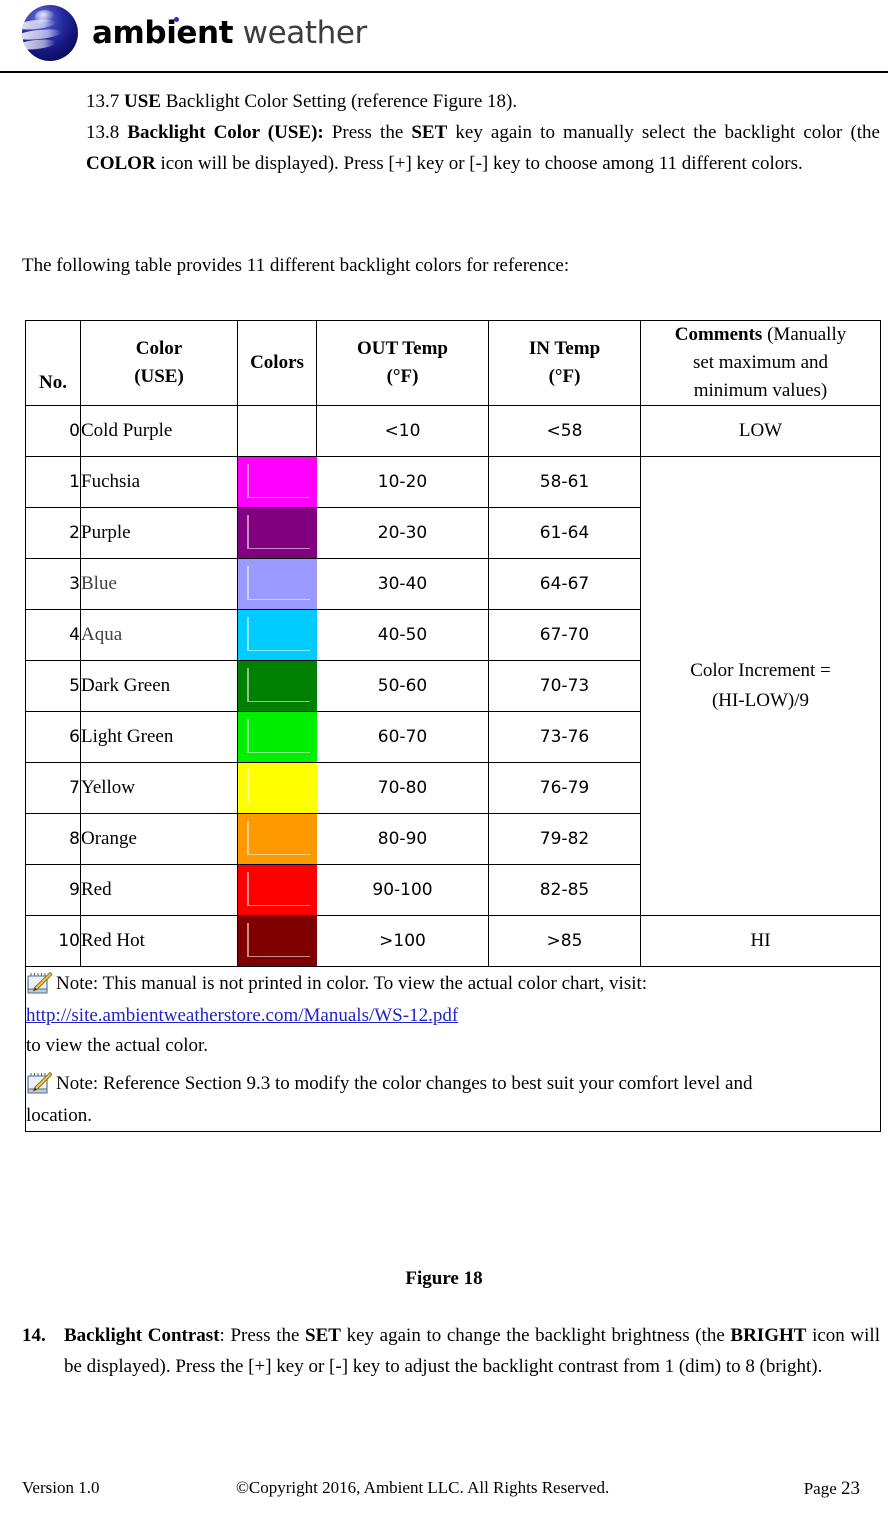  I want to click on cell-out-temp: 30-40, so click(402, 584).